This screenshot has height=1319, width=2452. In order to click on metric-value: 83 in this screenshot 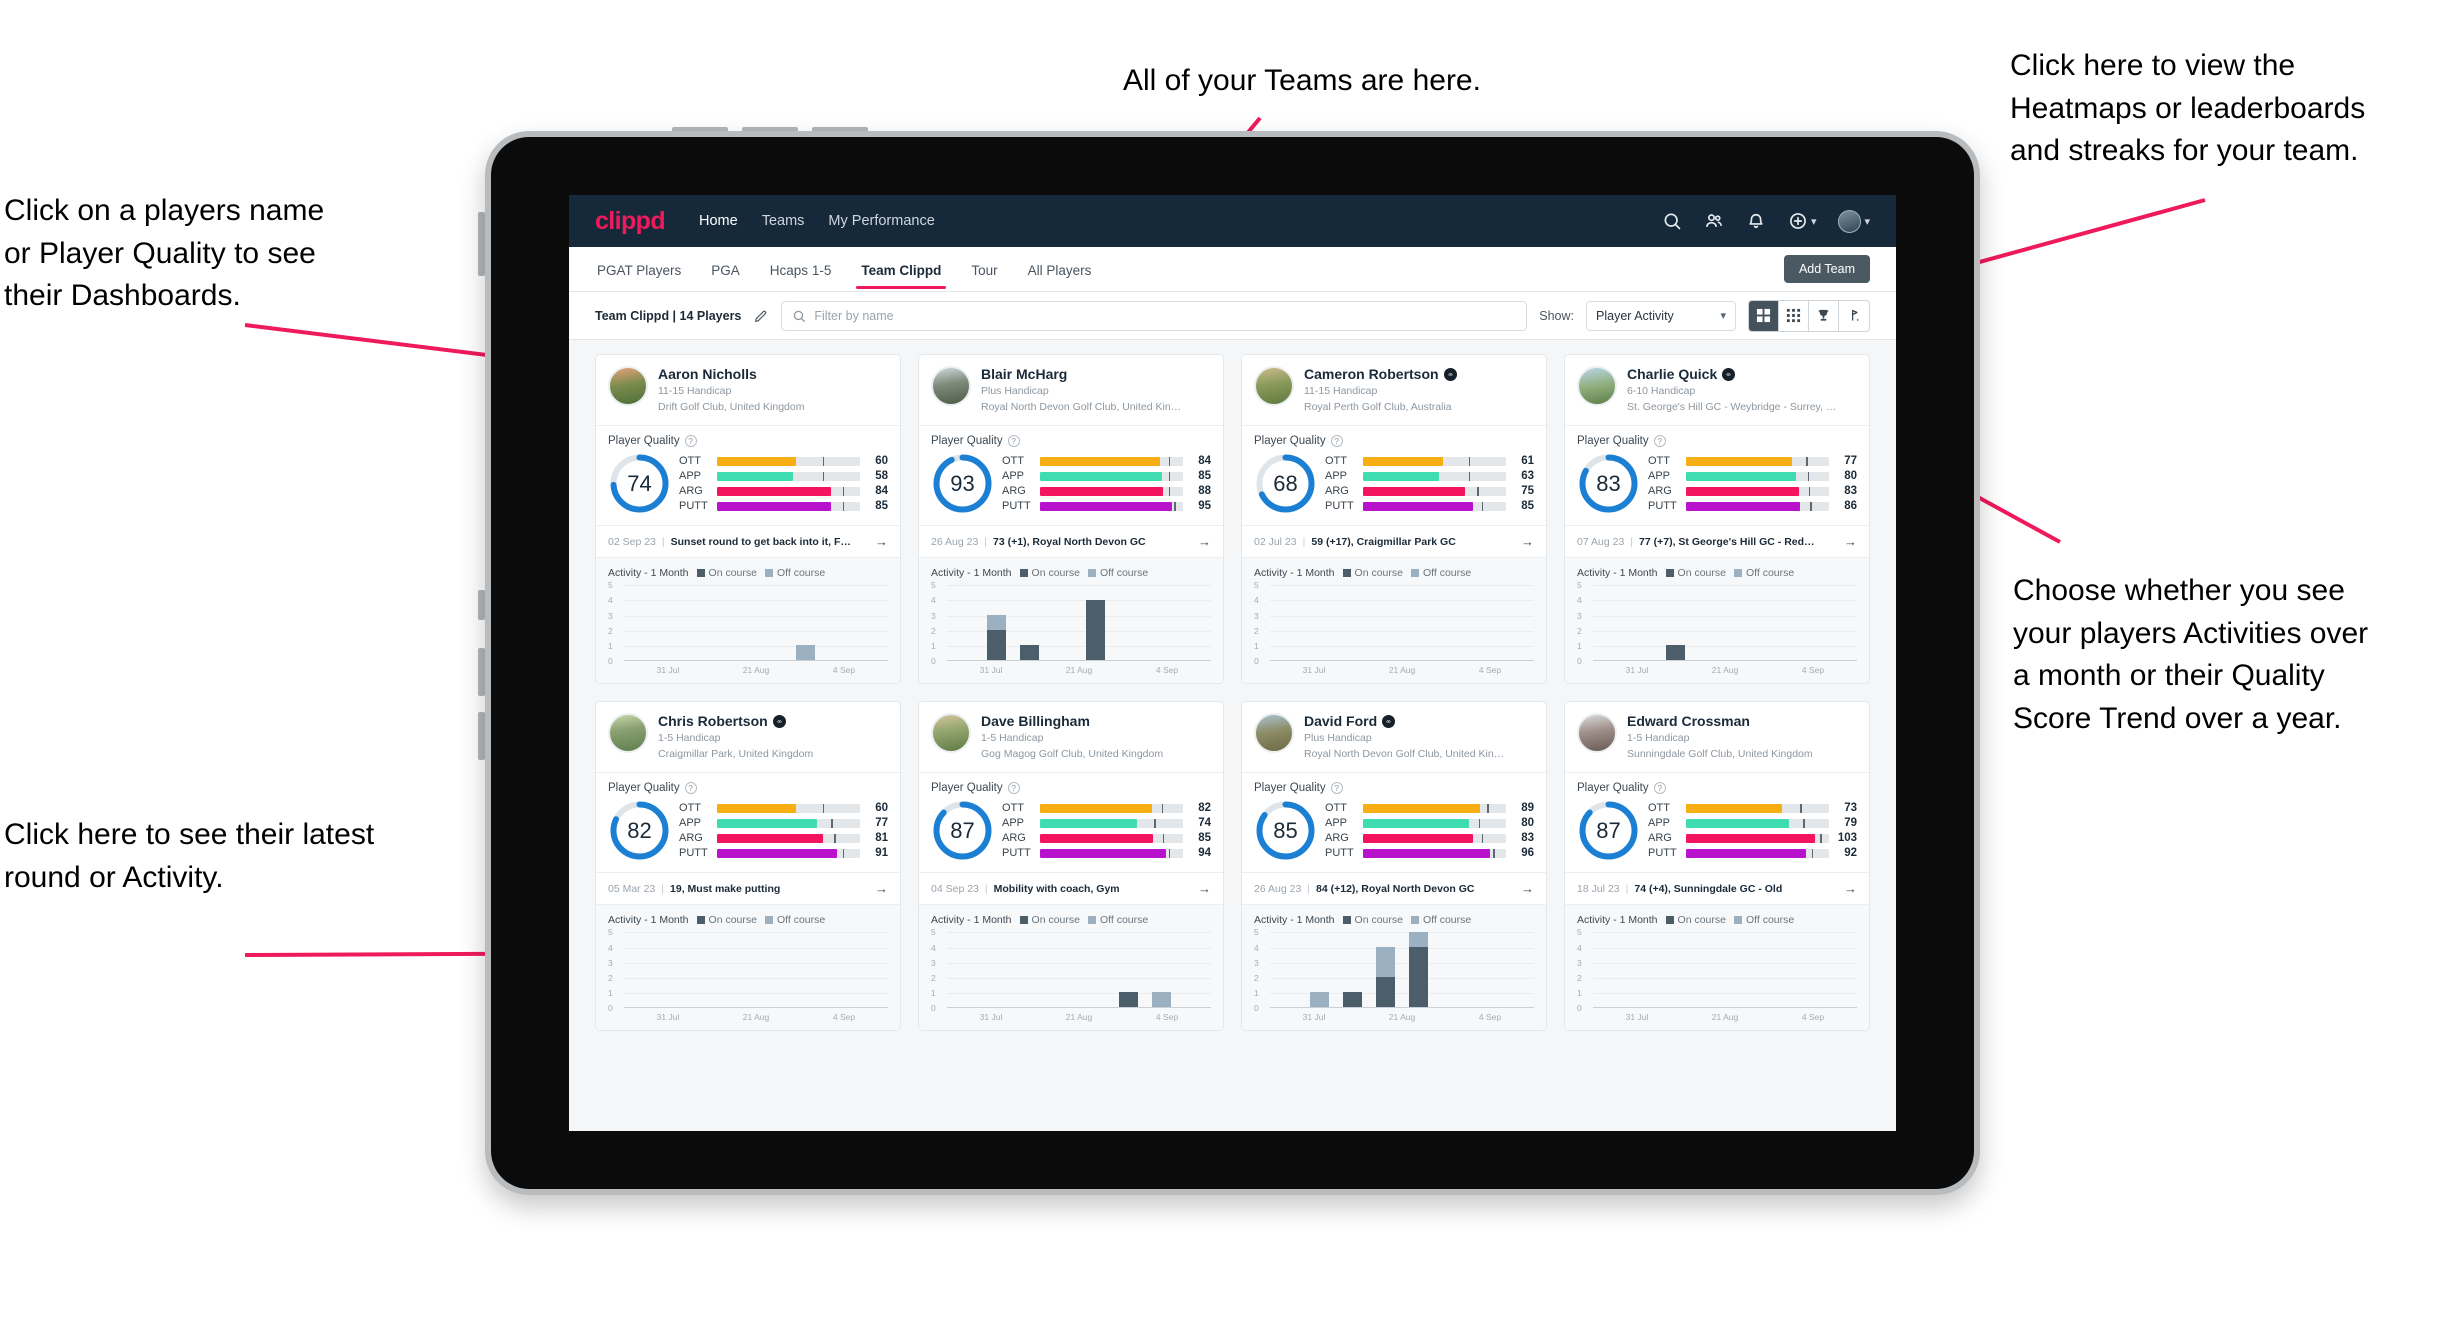, I will do `click(1850, 491)`.